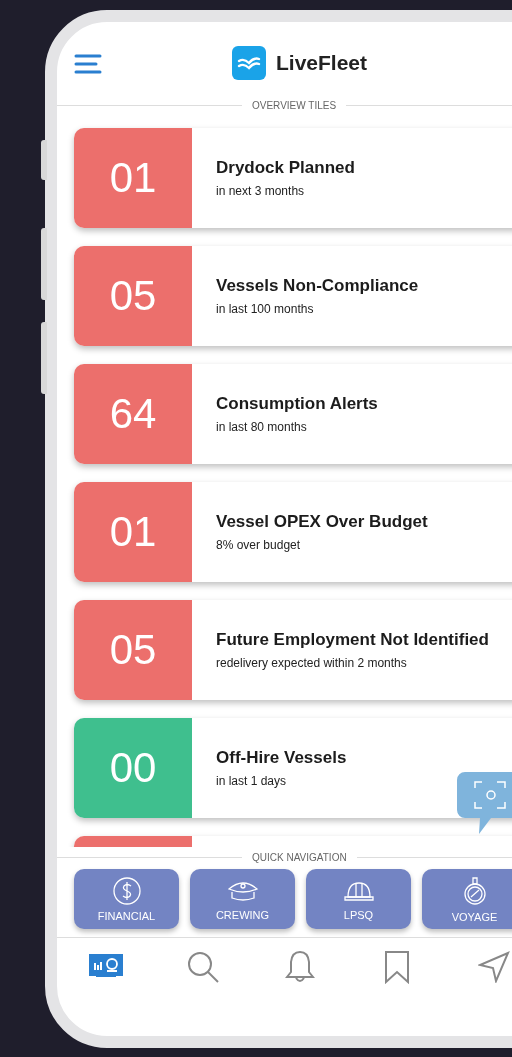  I want to click on quick-nav-button: CREWING, so click(242, 899).